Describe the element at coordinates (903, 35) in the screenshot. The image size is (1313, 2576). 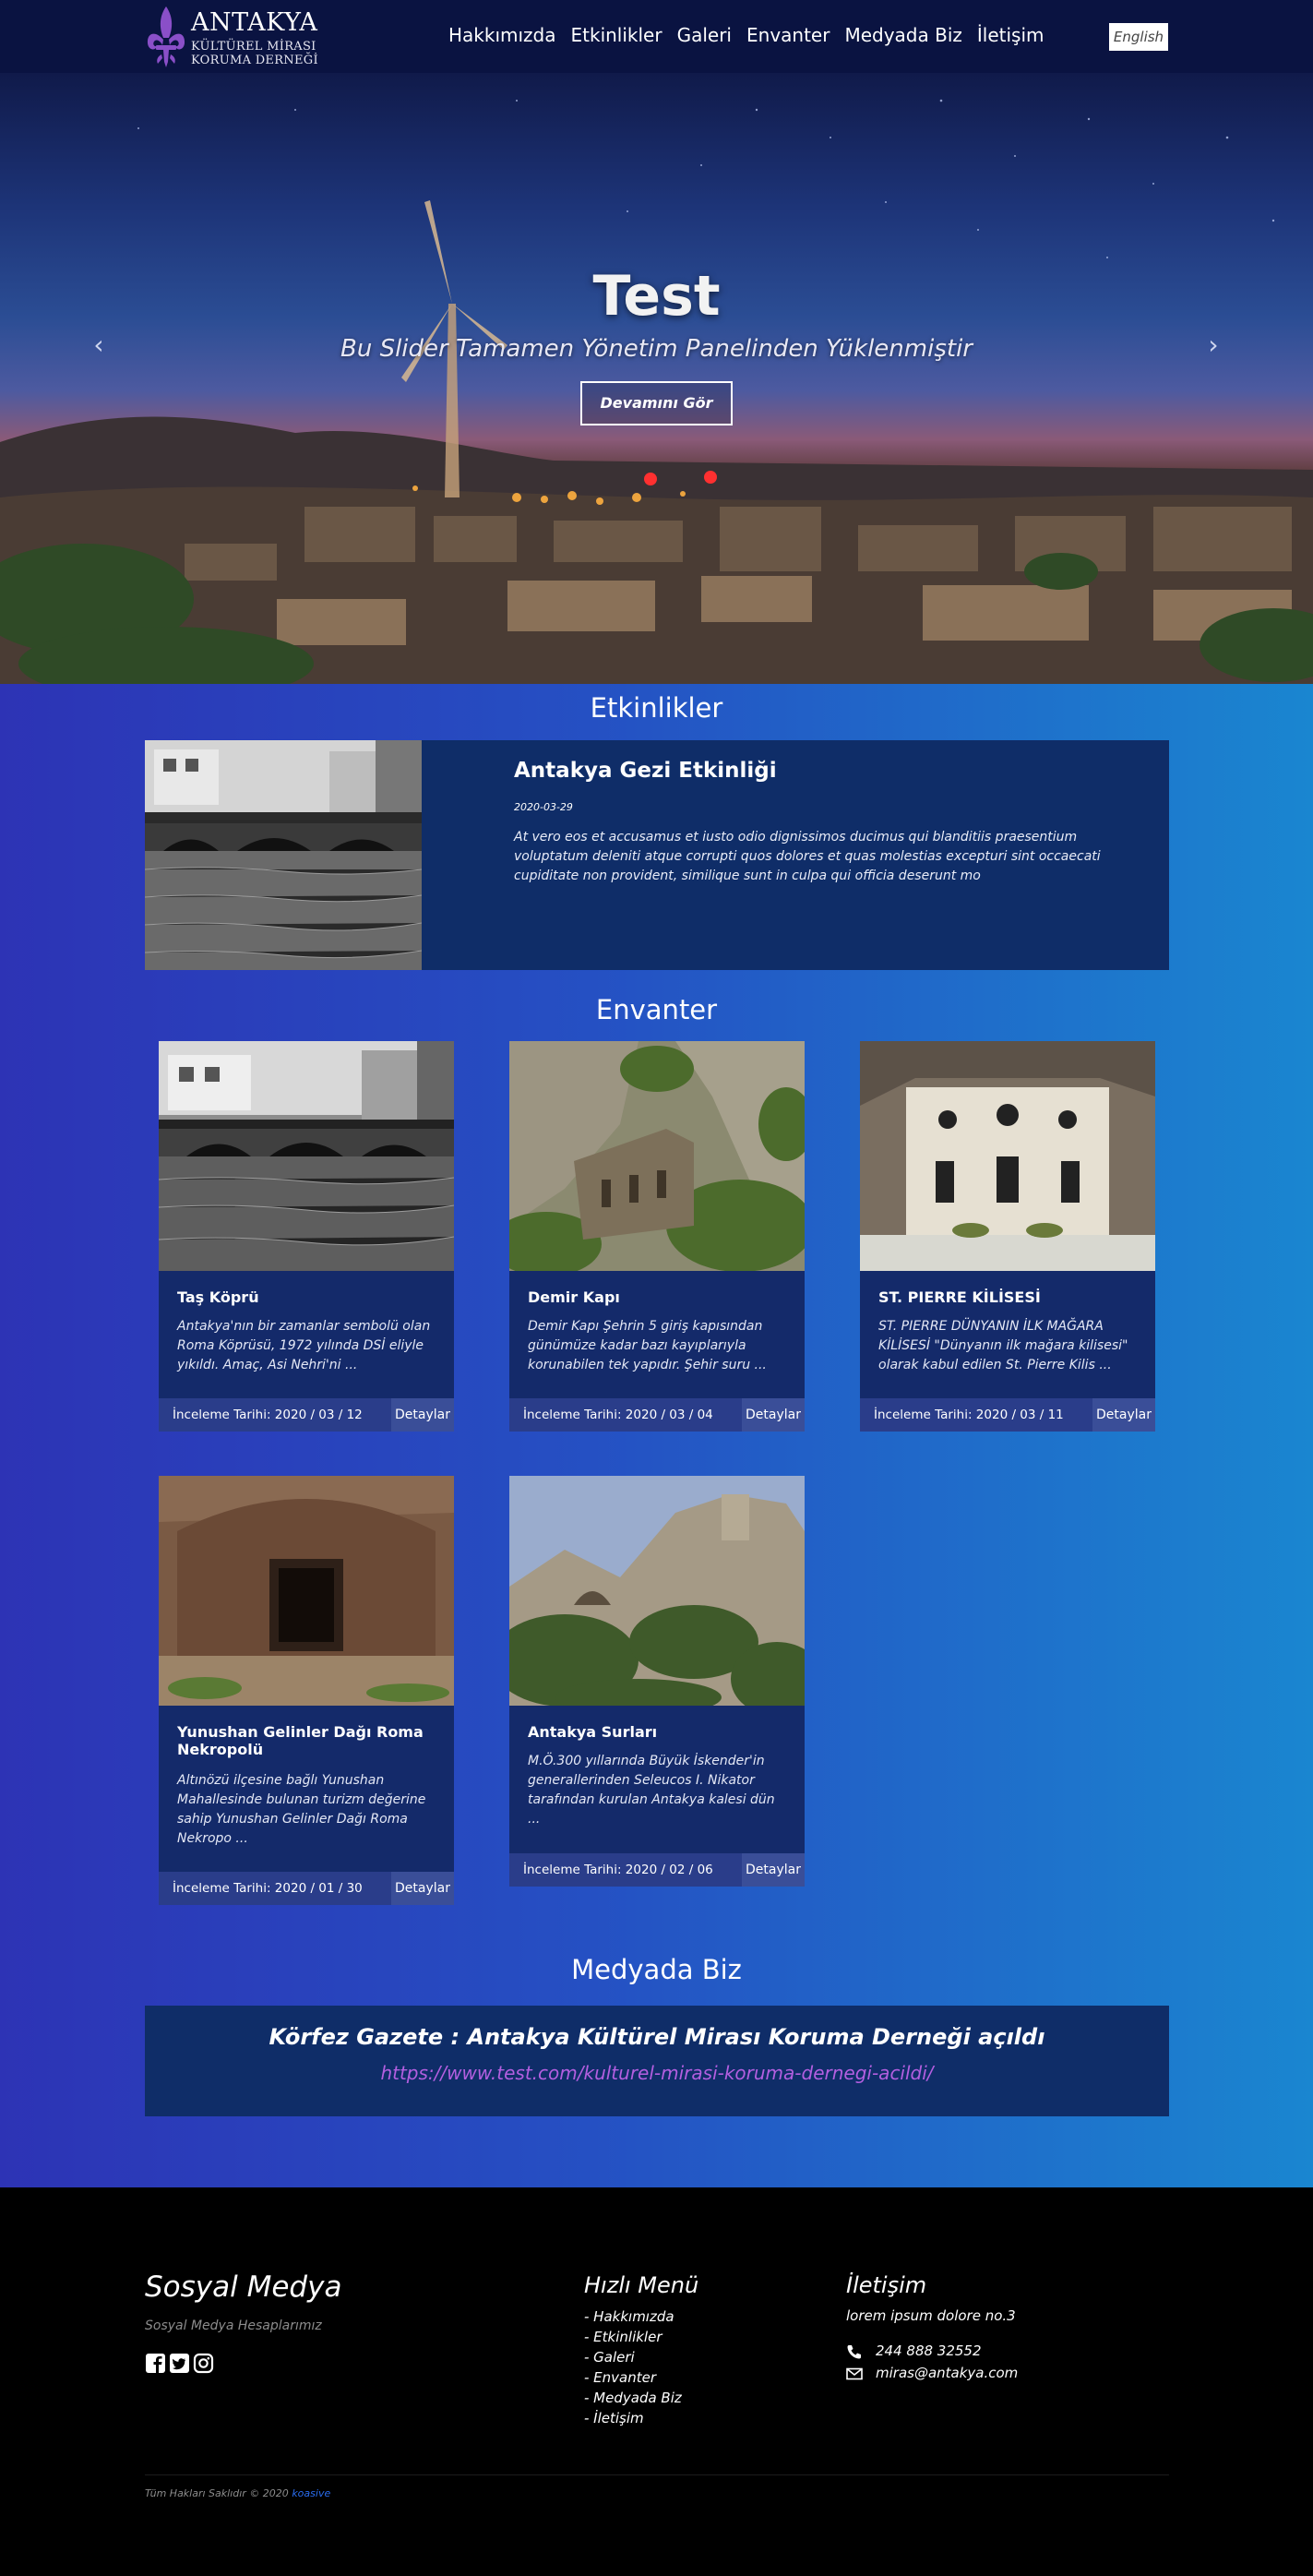
I see `menu-item-medyada-biz: Medyada Biz` at that location.